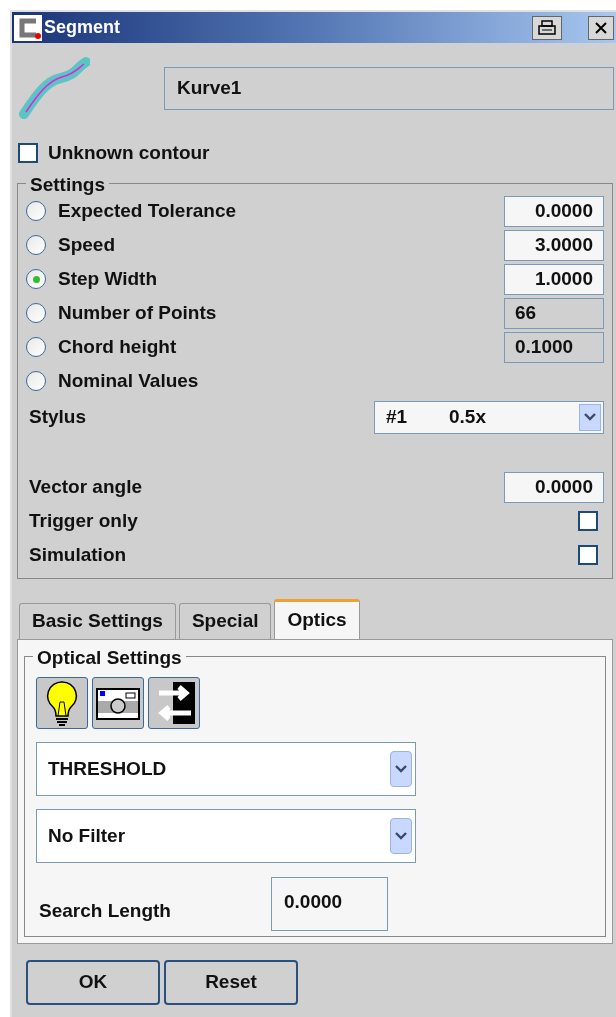  I want to click on light-bulb-icon, so click(62, 703).